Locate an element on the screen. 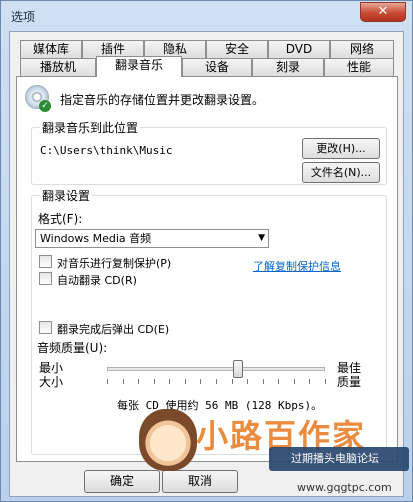 The image size is (413, 502). copy-protect-checkbox is located at coordinates (45, 261).